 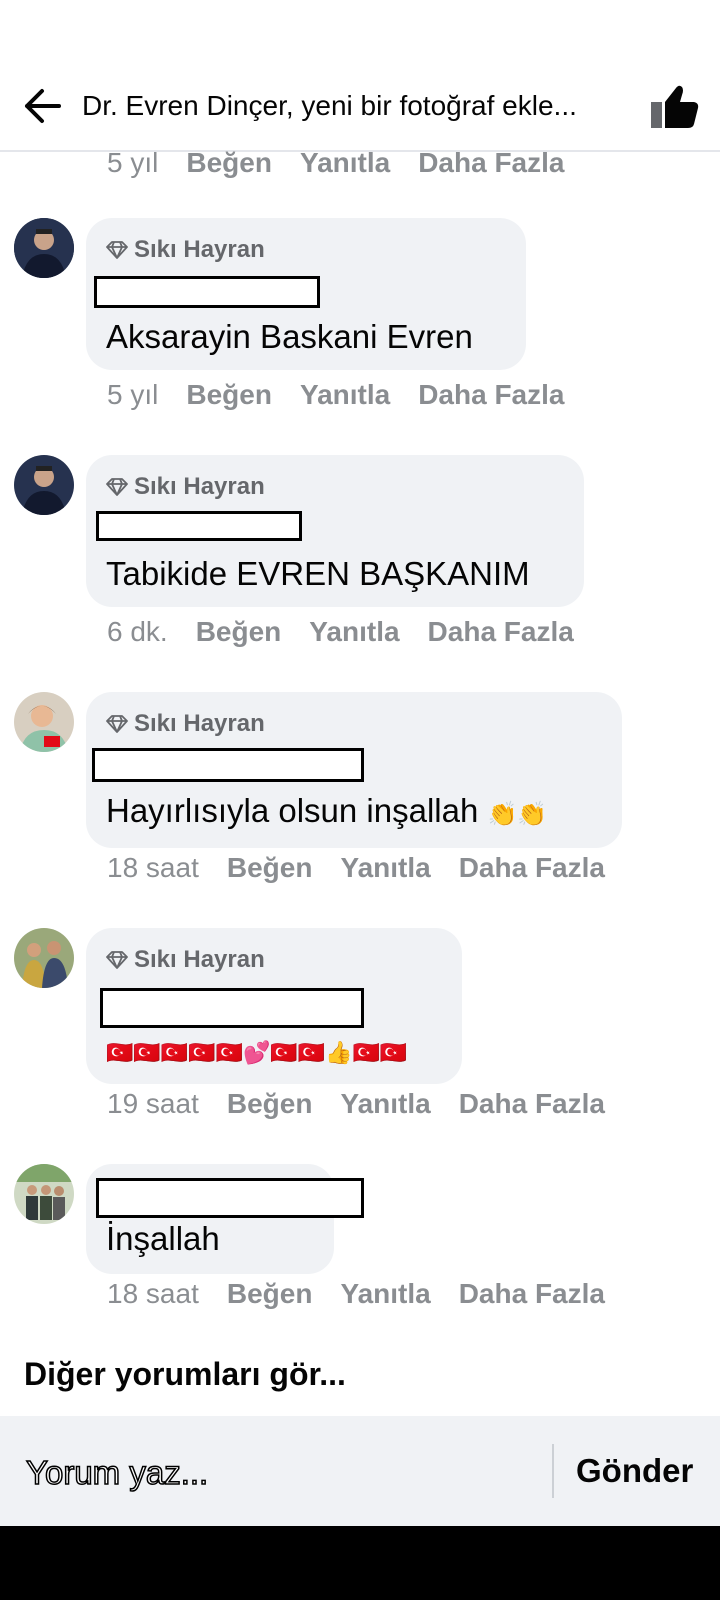 I want to click on comment-input, so click(x=276, y=1475).